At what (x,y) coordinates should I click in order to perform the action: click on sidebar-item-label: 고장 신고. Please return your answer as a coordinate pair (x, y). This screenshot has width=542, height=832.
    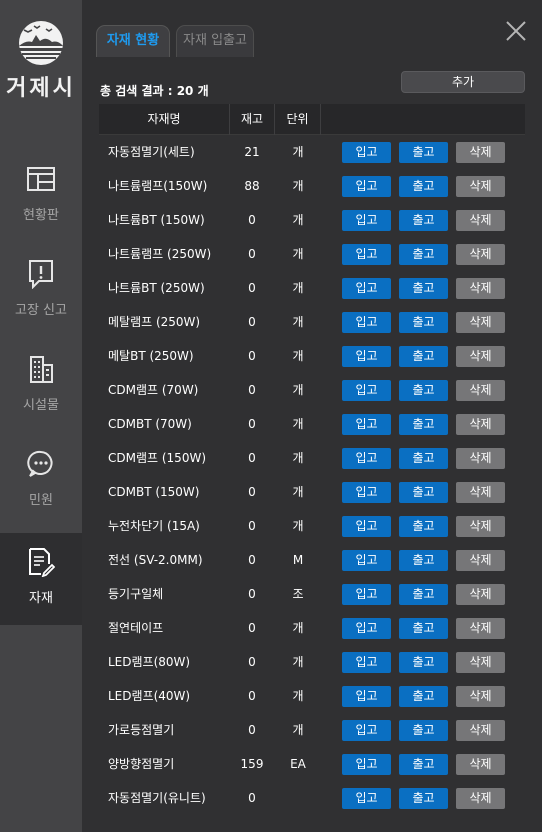
    Looking at the image, I should click on (41, 310).